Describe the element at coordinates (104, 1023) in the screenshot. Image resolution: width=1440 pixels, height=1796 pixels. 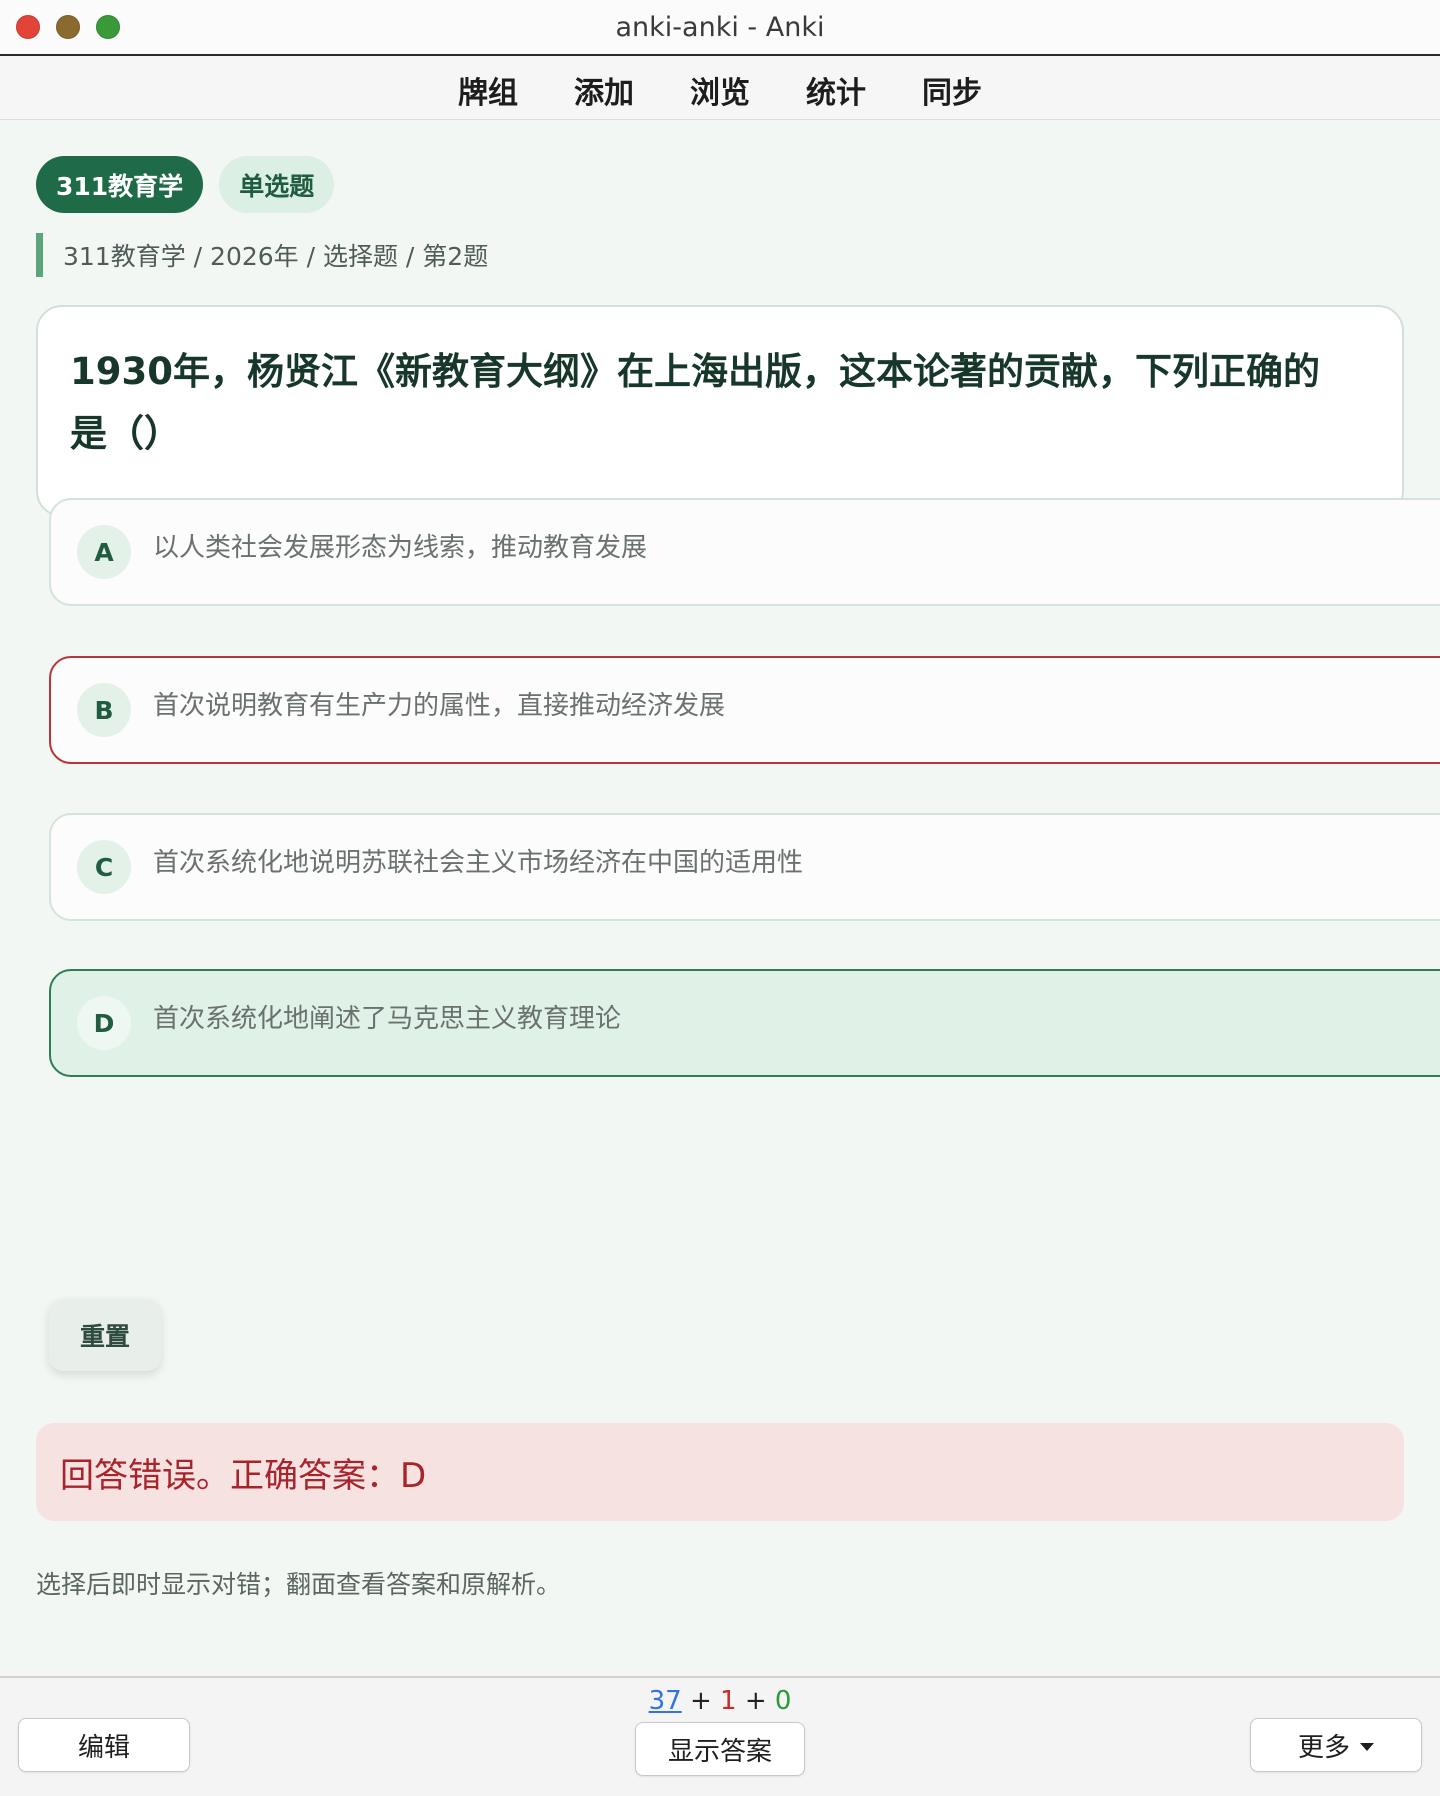
I see `option-d-letter: D` at that location.